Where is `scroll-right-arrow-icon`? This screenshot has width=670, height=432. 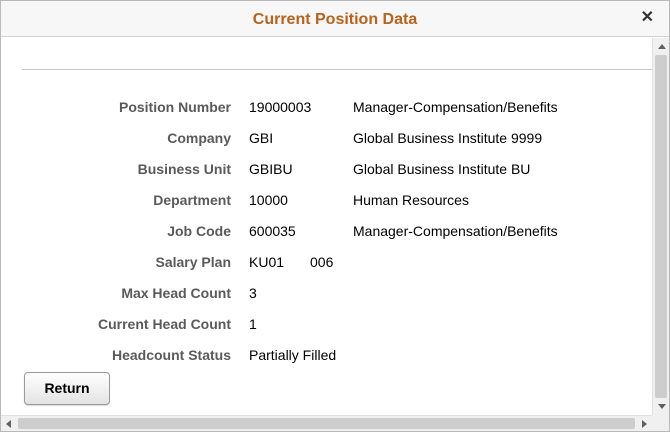 scroll-right-arrow-icon is located at coordinates (644, 424).